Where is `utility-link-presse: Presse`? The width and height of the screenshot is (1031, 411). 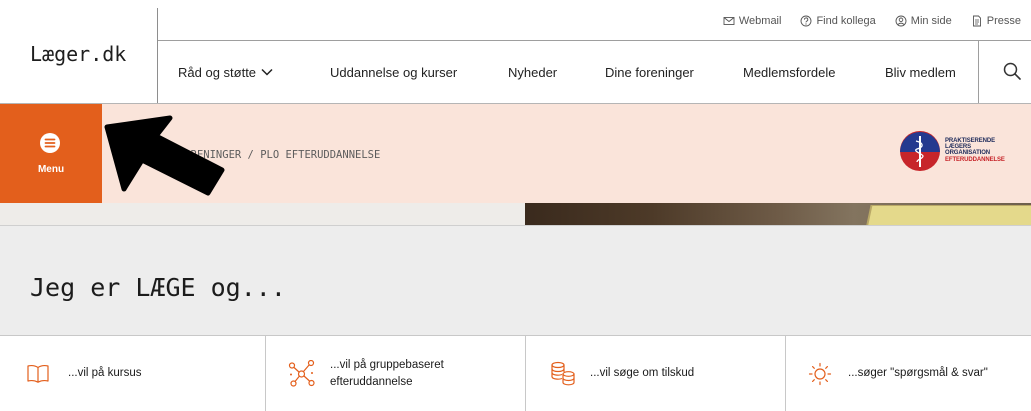 utility-link-presse: Presse is located at coordinates (996, 21).